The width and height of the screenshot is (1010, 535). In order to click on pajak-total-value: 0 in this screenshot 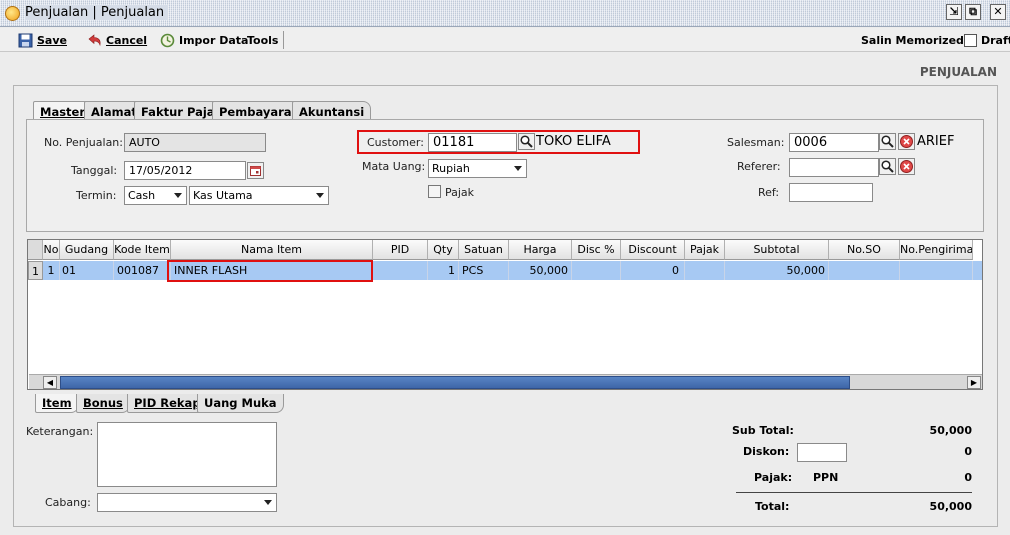, I will do `click(968, 477)`.